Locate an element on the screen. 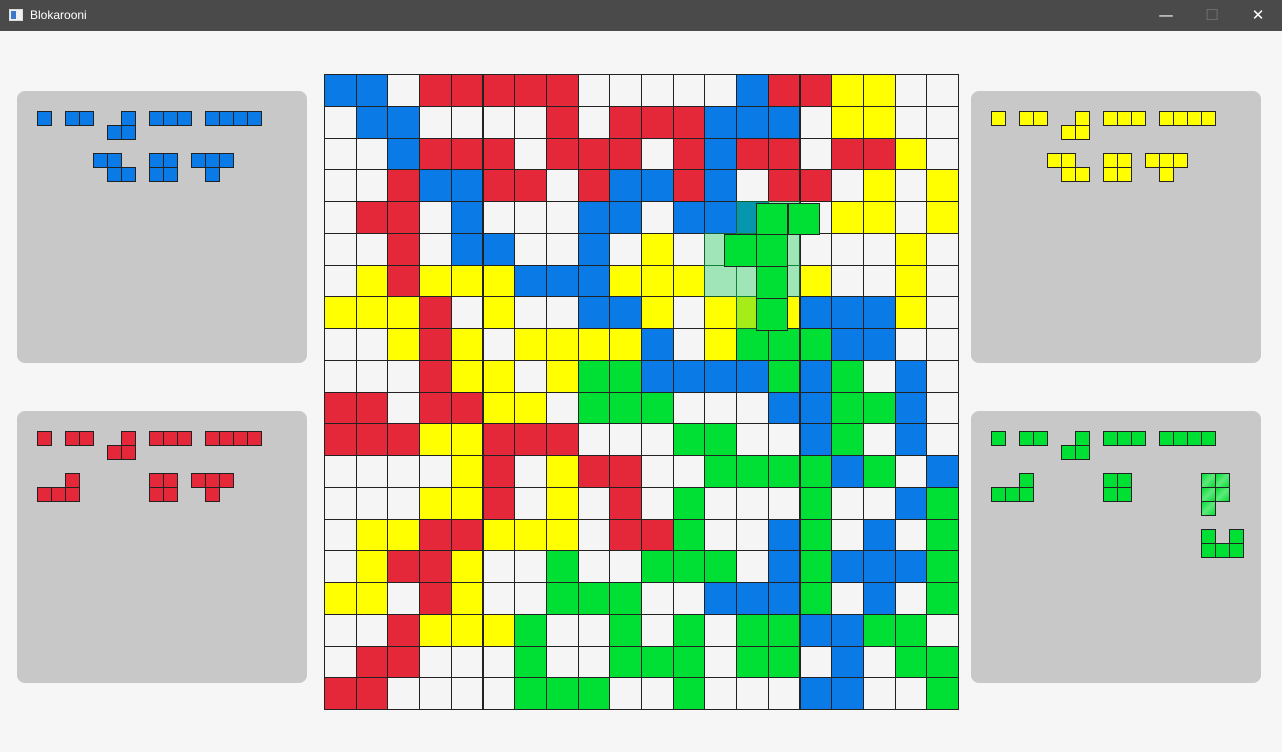 Image resolution: width=1282 pixels, height=752 pixels. minimize-button: — is located at coordinates (1166, 15).